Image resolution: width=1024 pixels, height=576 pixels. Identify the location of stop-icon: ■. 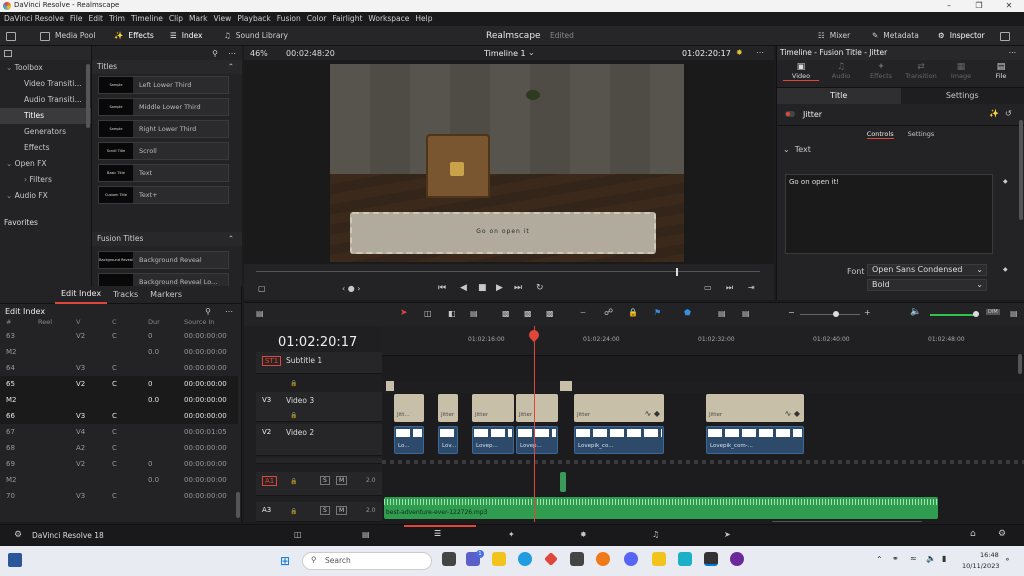
(482, 288).